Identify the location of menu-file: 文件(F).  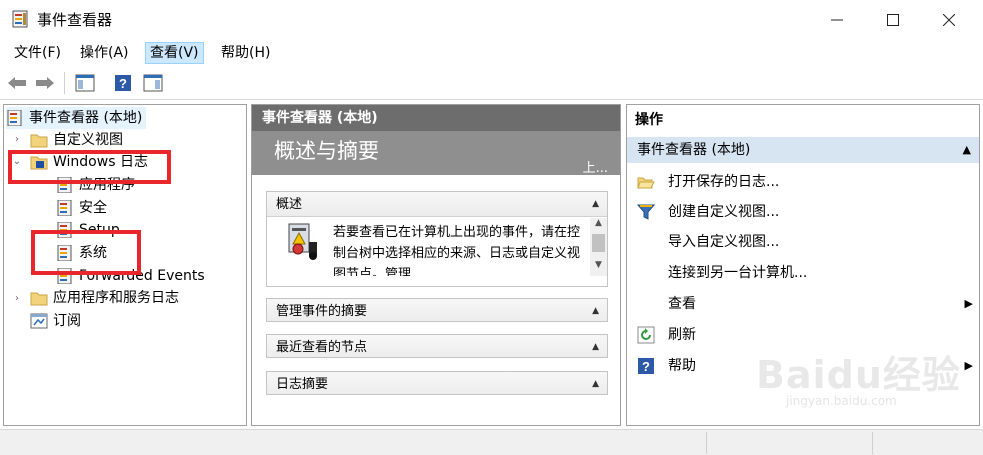
(37, 53).